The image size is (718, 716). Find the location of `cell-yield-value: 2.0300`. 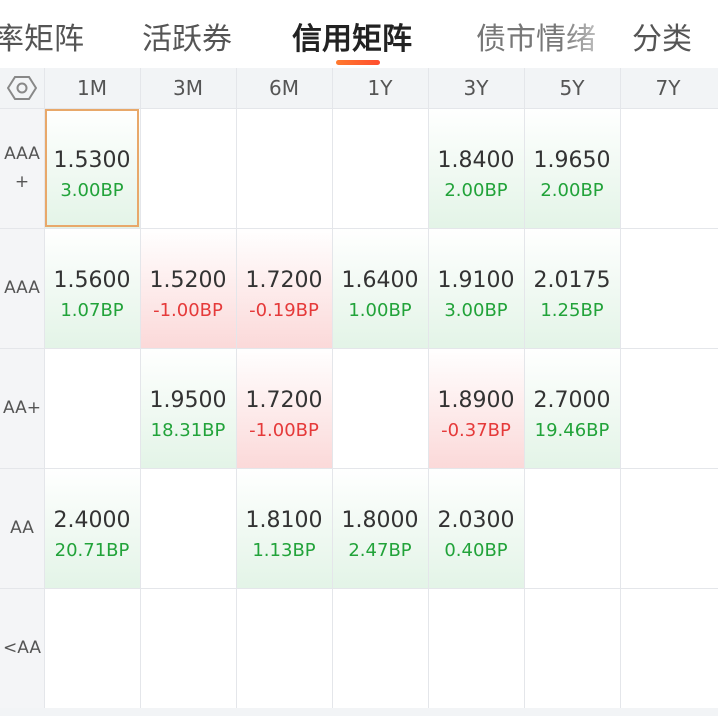

cell-yield-value: 2.0300 is located at coordinates (476, 520).